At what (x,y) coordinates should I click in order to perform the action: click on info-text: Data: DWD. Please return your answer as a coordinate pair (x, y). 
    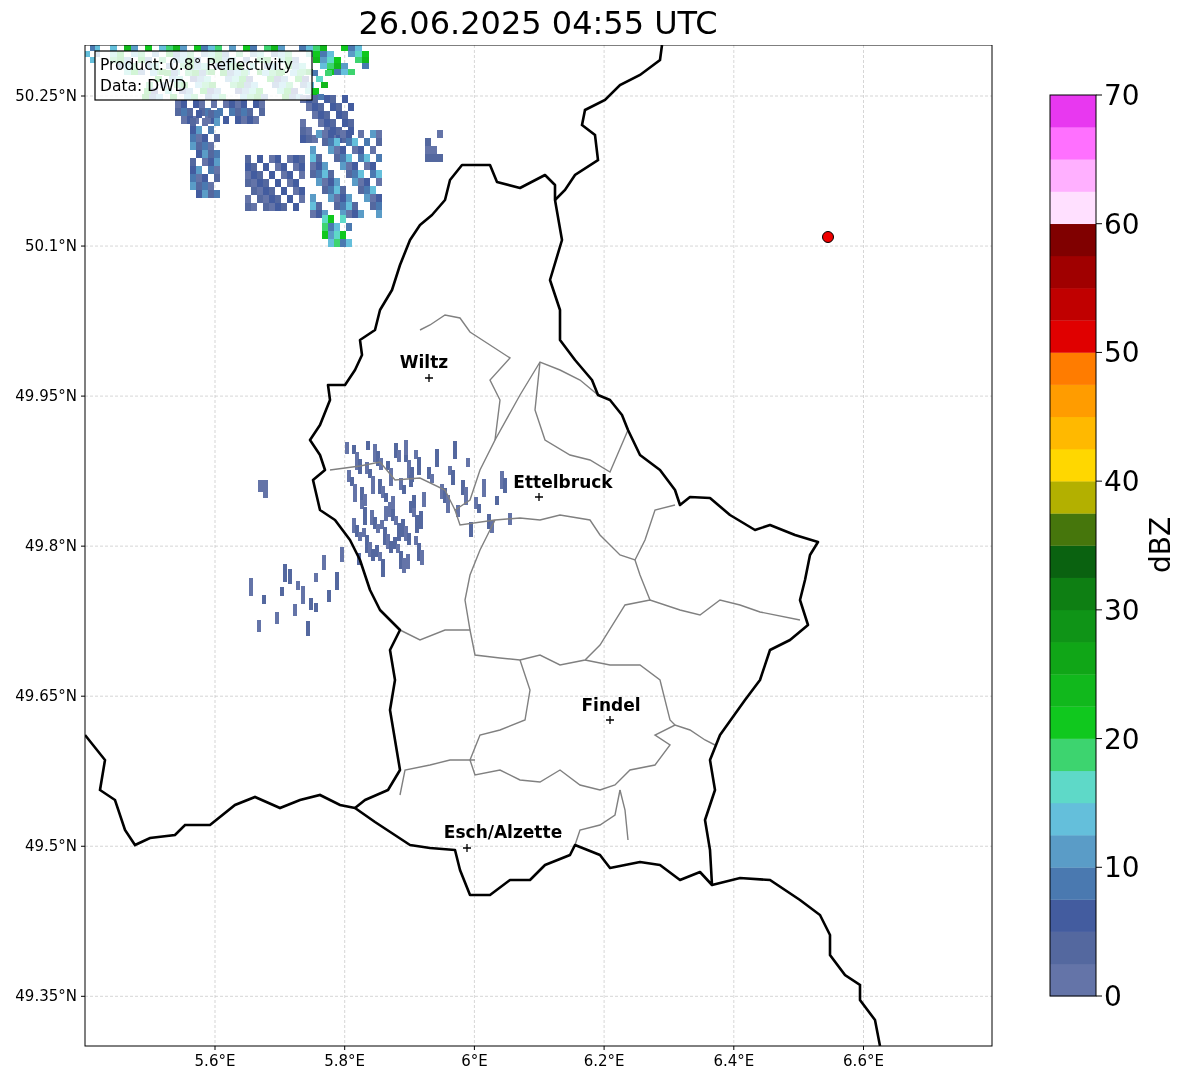
    Looking at the image, I should click on (143, 86).